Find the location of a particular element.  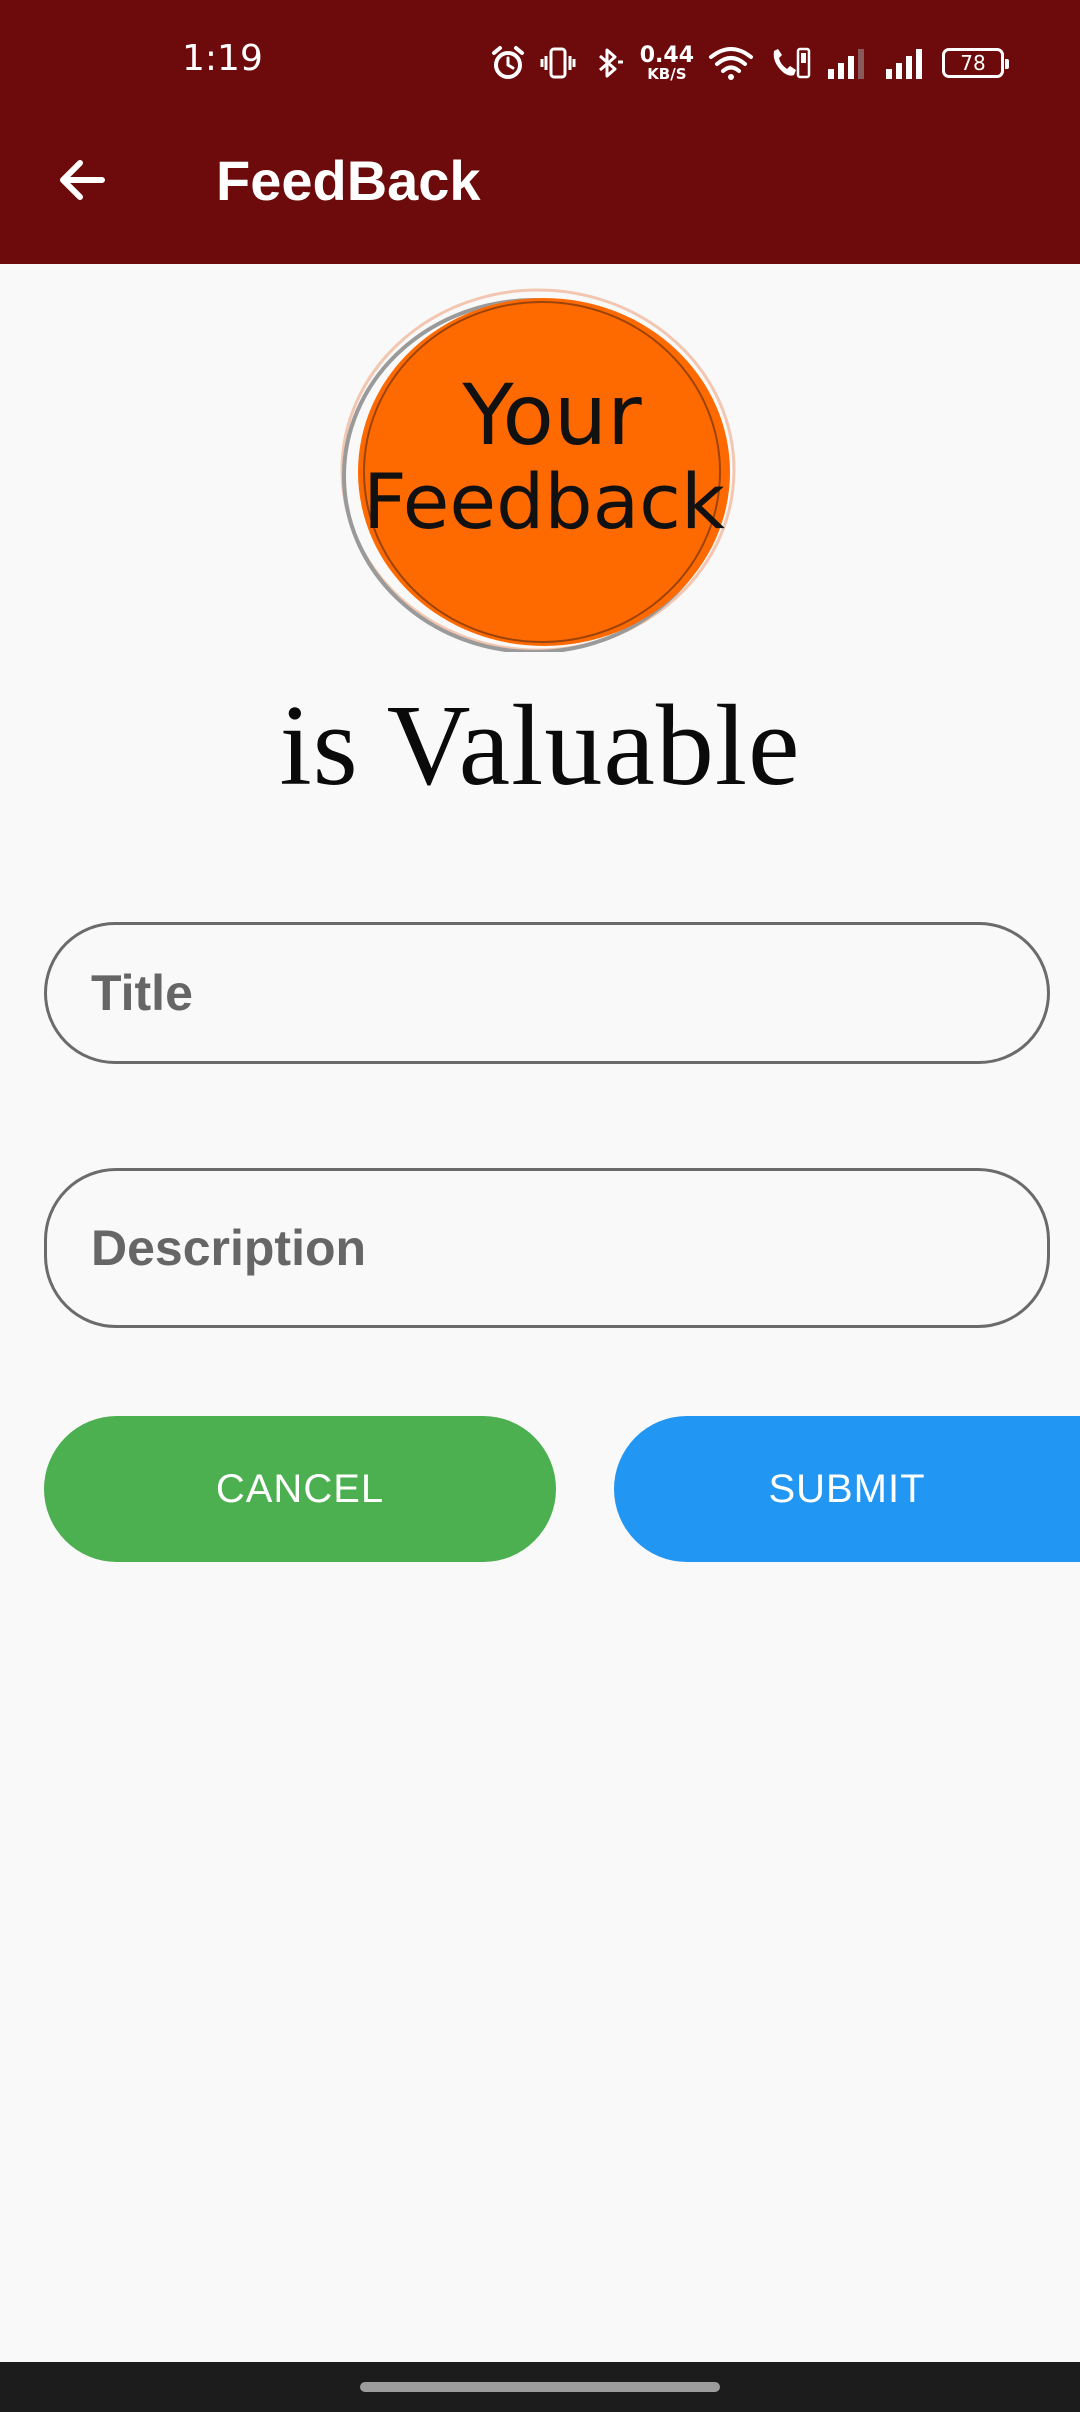

logo-line2: Feedback is located at coordinates (544, 501).